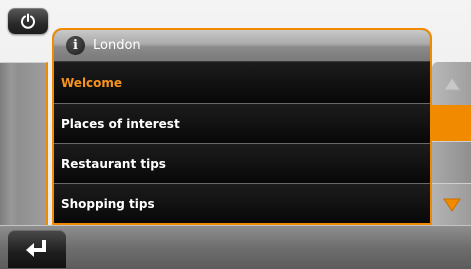 Image resolution: width=471 pixels, height=269 pixels. I want to click on power-icon, so click(28, 21).